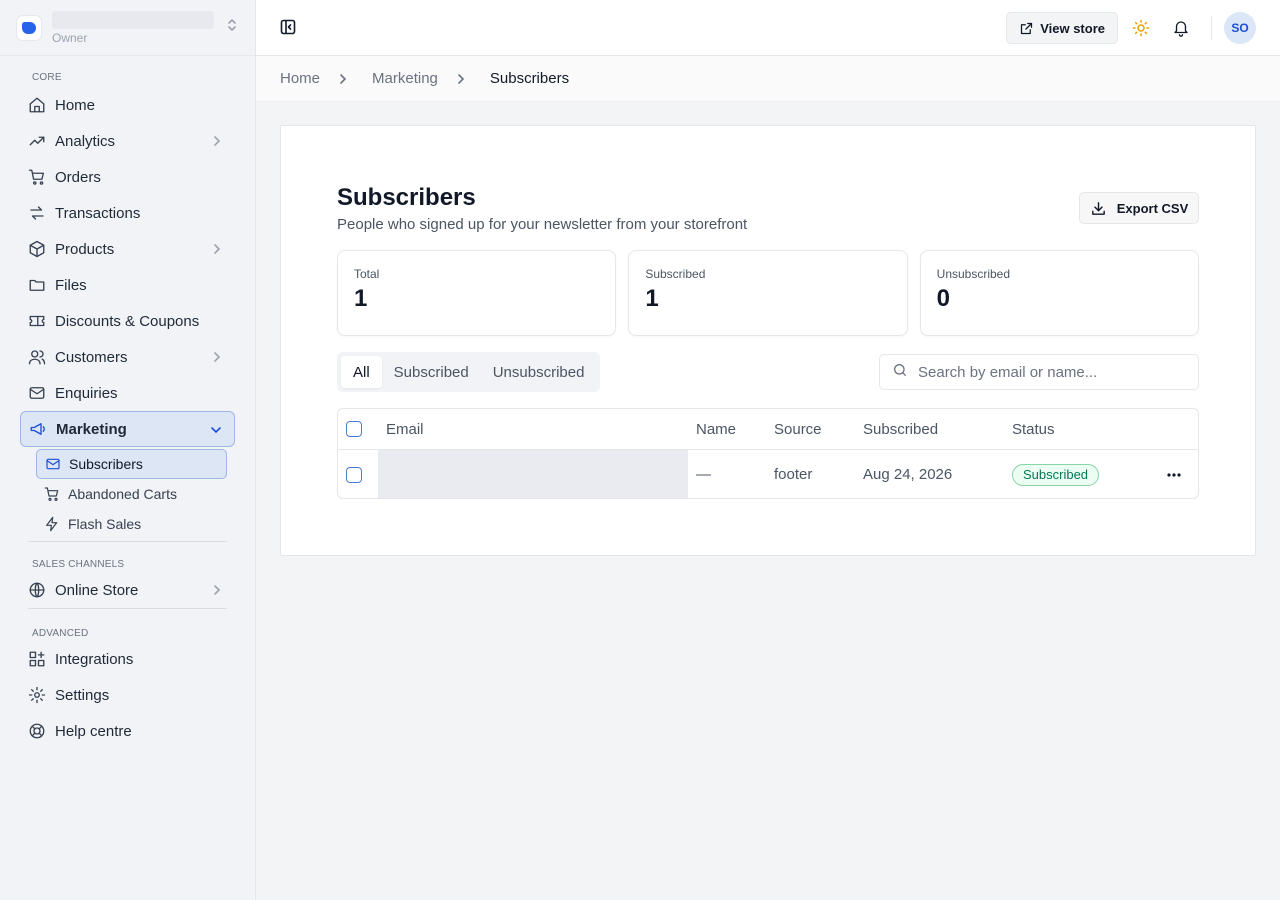 The image size is (1280, 900). What do you see at coordinates (127, 28) in the screenshot?
I see `store-switcher: Owner` at bounding box center [127, 28].